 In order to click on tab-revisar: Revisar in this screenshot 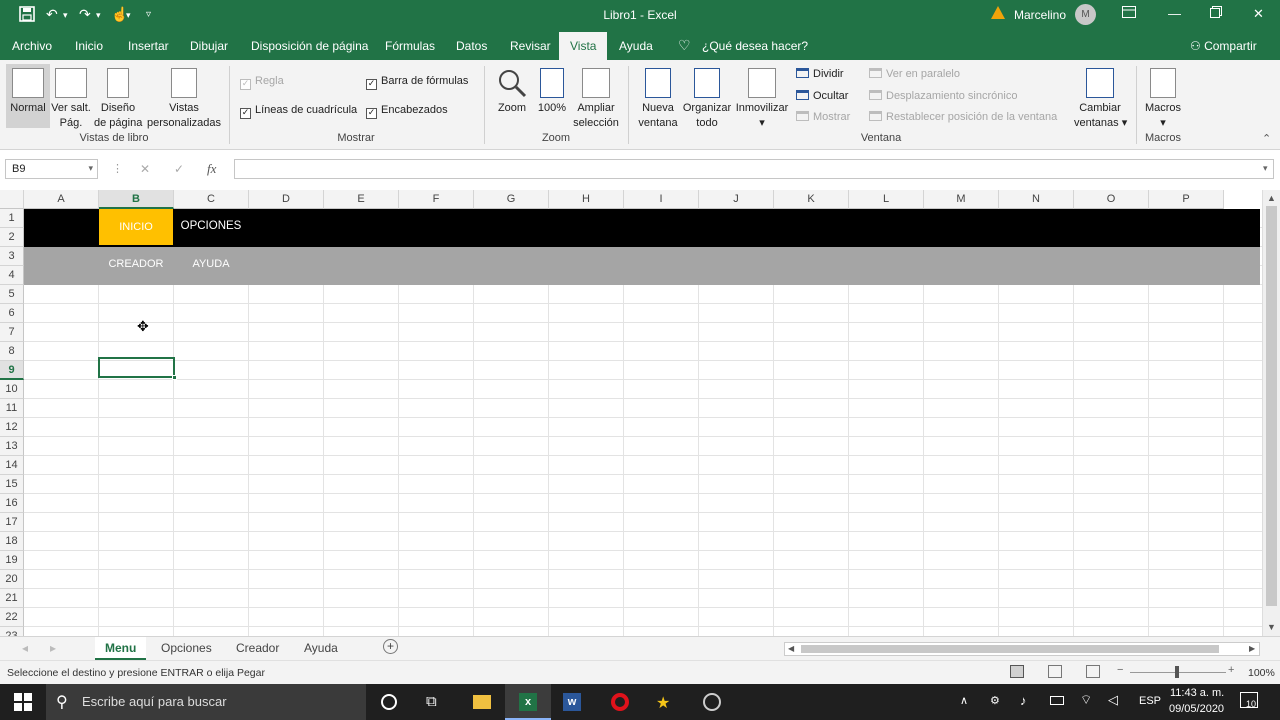, I will do `click(530, 46)`.